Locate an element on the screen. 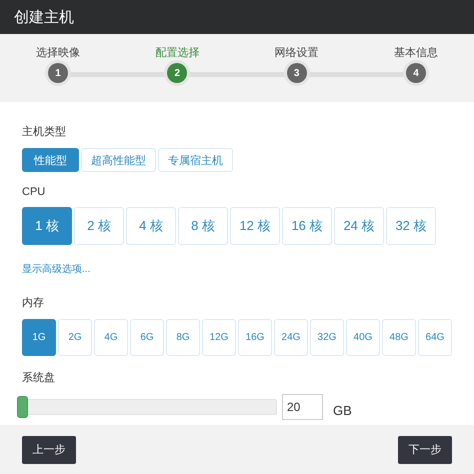  option-button: 32G is located at coordinates (327, 337).